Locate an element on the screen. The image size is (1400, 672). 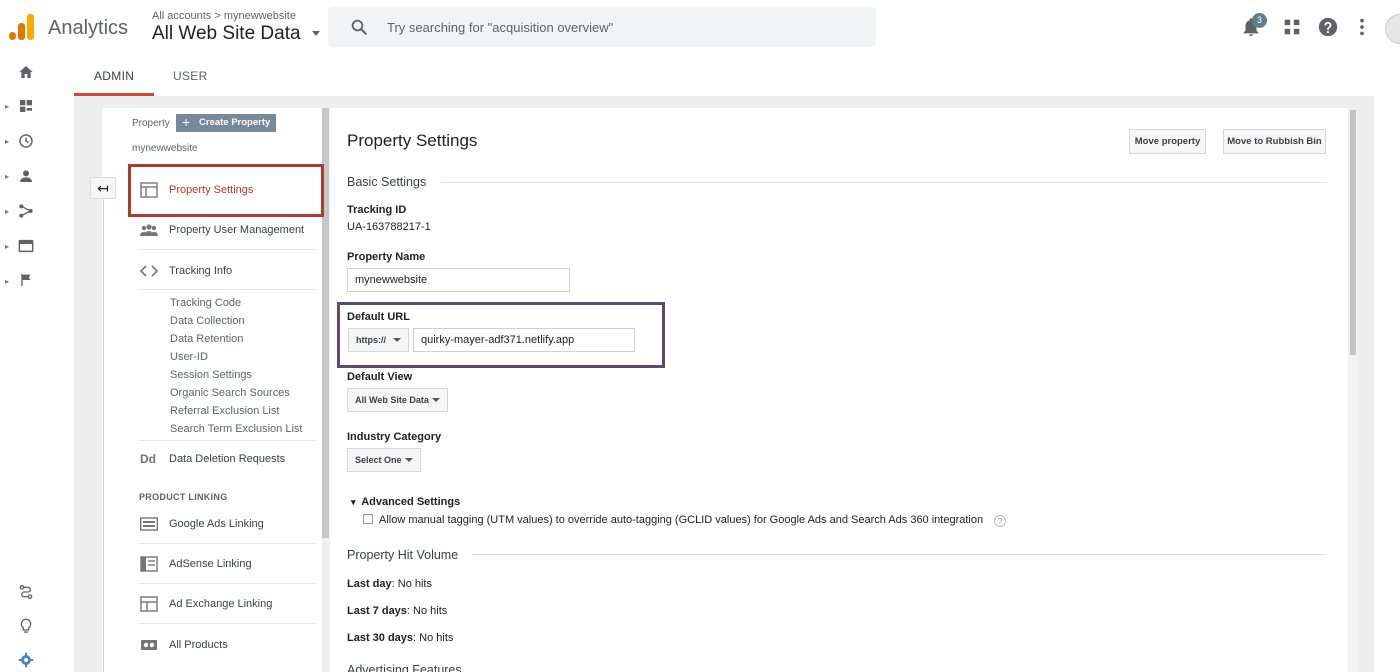
move-to-rubbish-bin-button: Move to Rubbish Bin is located at coordinates (1274, 141).